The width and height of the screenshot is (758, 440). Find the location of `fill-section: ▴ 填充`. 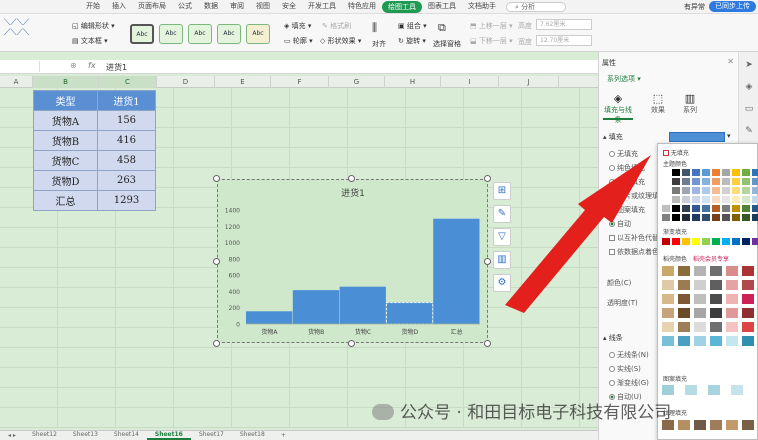

fill-section: ▴ 填充 is located at coordinates (613, 137).